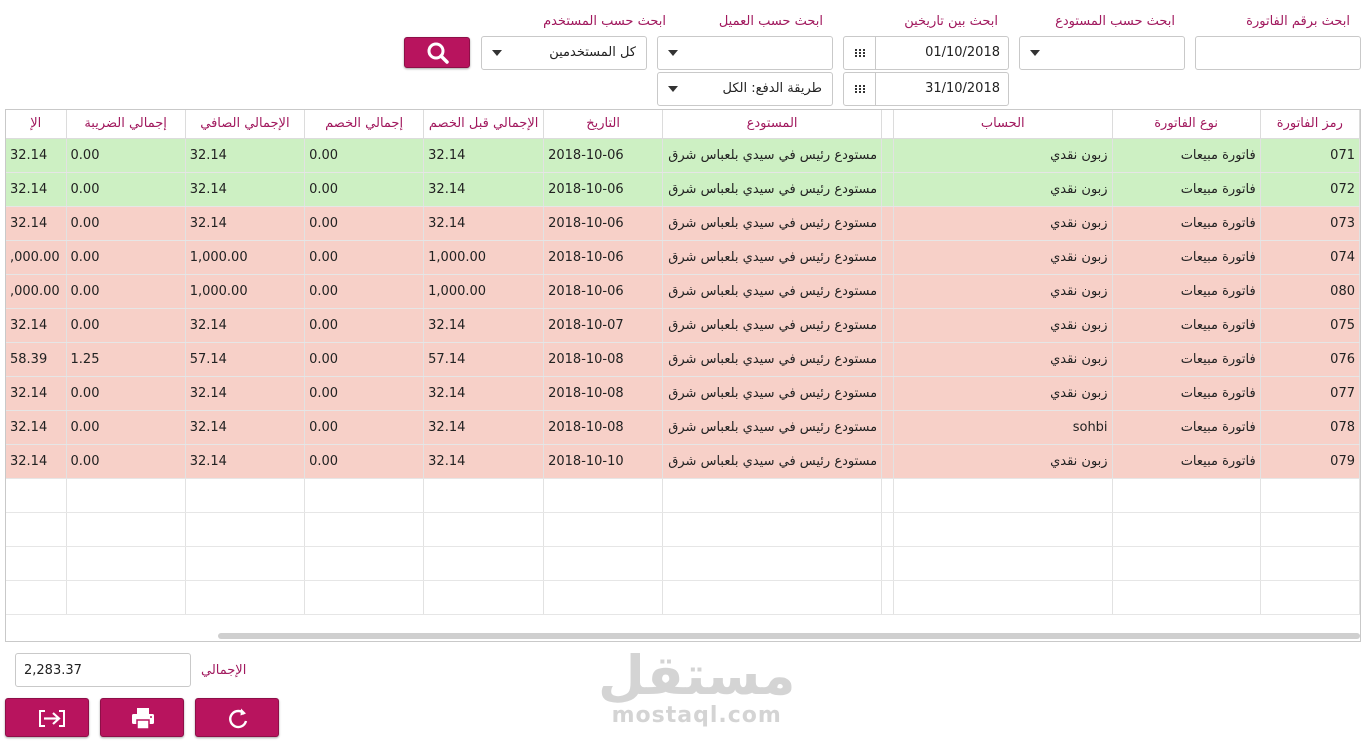  Describe the element at coordinates (772, 393) in the screenshot. I see `table-cell: مستودع رئيس في سيدي بلعباس شرق` at that location.